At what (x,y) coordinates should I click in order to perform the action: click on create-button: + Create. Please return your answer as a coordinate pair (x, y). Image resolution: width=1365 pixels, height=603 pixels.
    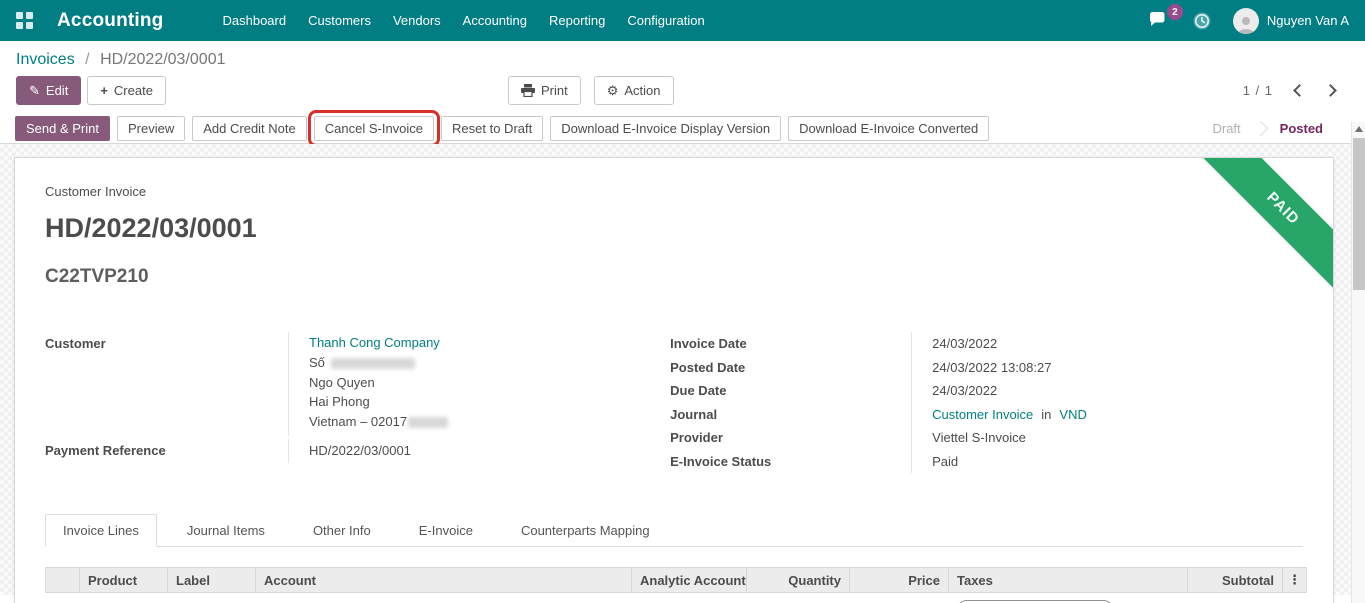
    Looking at the image, I should click on (126, 90).